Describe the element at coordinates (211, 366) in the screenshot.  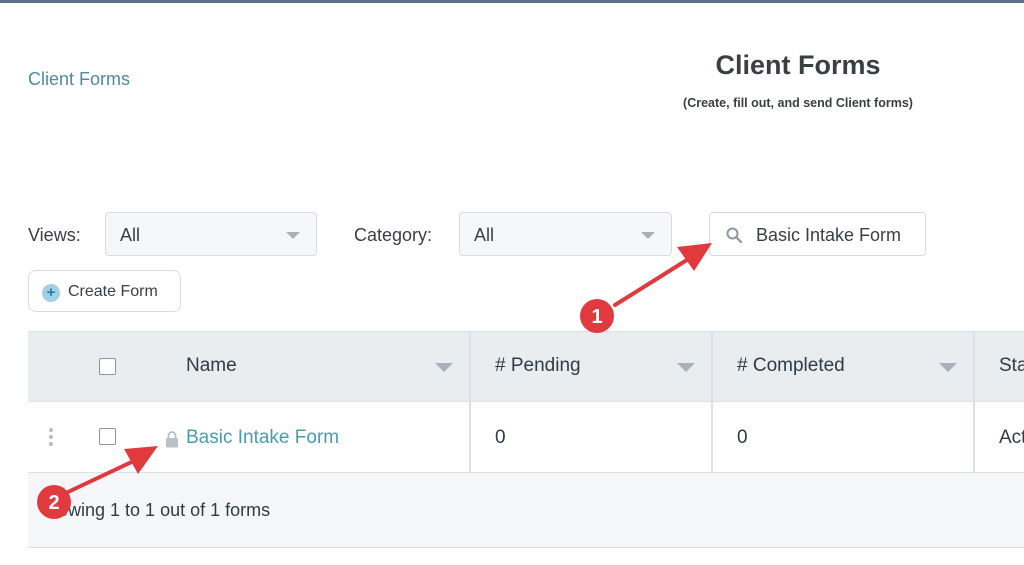
I see `column-header-name: Name` at that location.